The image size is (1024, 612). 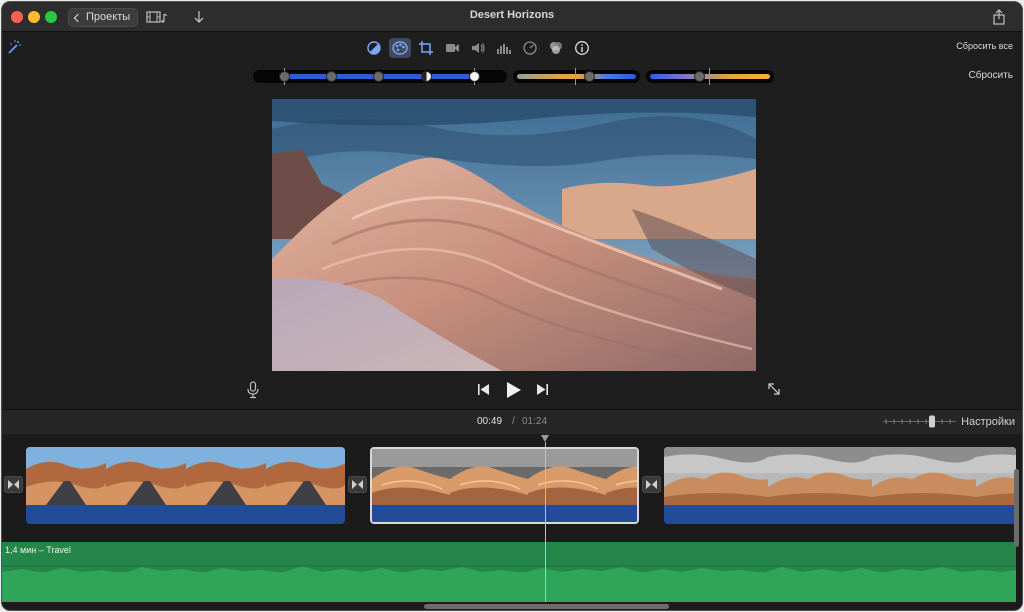 I want to click on reset-all-button: Сбросить все, so click(x=984, y=46).